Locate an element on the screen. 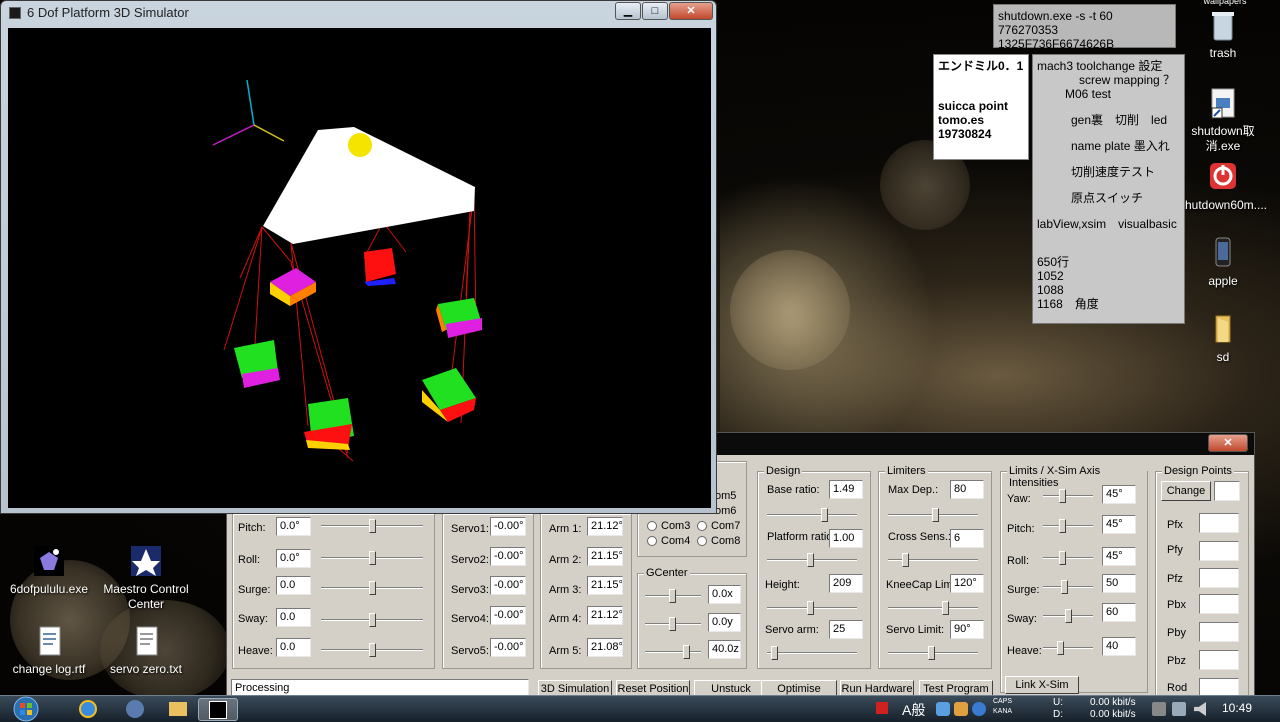 The height and width of the screenshot is (722, 1280). desktop-icon-changelog: change log.rtf is located at coordinates (49, 650).